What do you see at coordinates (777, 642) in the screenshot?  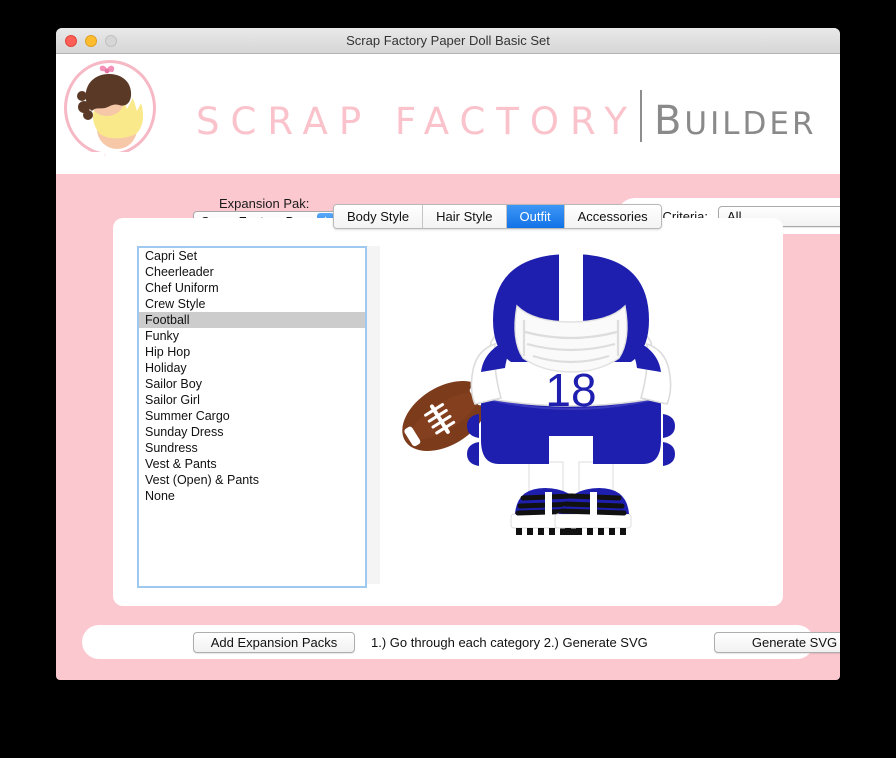 I see `generate-svg-button: Generate SVG` at bounding box center [777, 642].